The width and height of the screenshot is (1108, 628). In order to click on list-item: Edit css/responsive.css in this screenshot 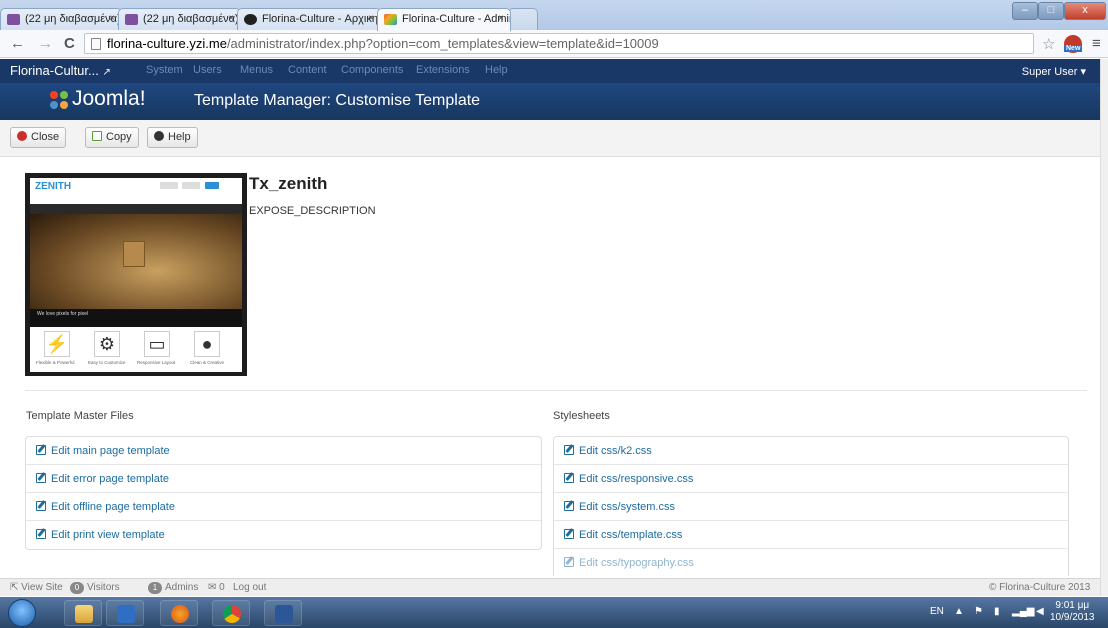, I will do `click(811, 479)`.